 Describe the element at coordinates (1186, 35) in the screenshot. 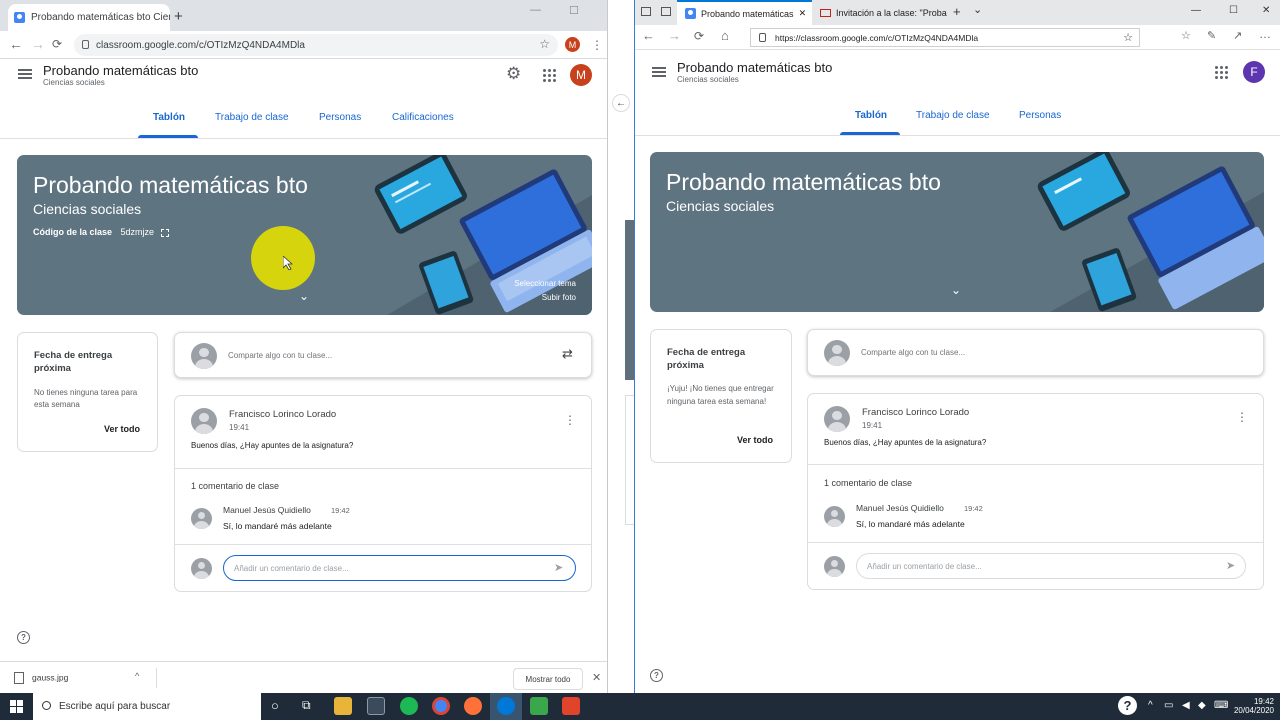

I see `favorites-icon: ☆` at that location.